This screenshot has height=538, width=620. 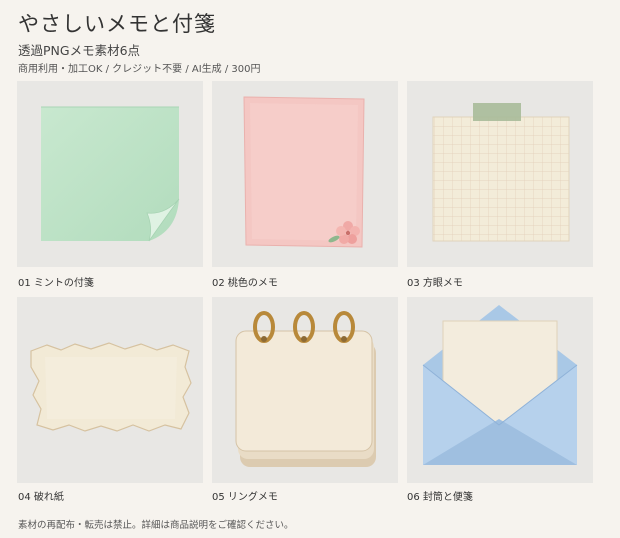 I want to click on page-subtitle: 透過PNGメモ素材6点, so click(x=79, y=50).